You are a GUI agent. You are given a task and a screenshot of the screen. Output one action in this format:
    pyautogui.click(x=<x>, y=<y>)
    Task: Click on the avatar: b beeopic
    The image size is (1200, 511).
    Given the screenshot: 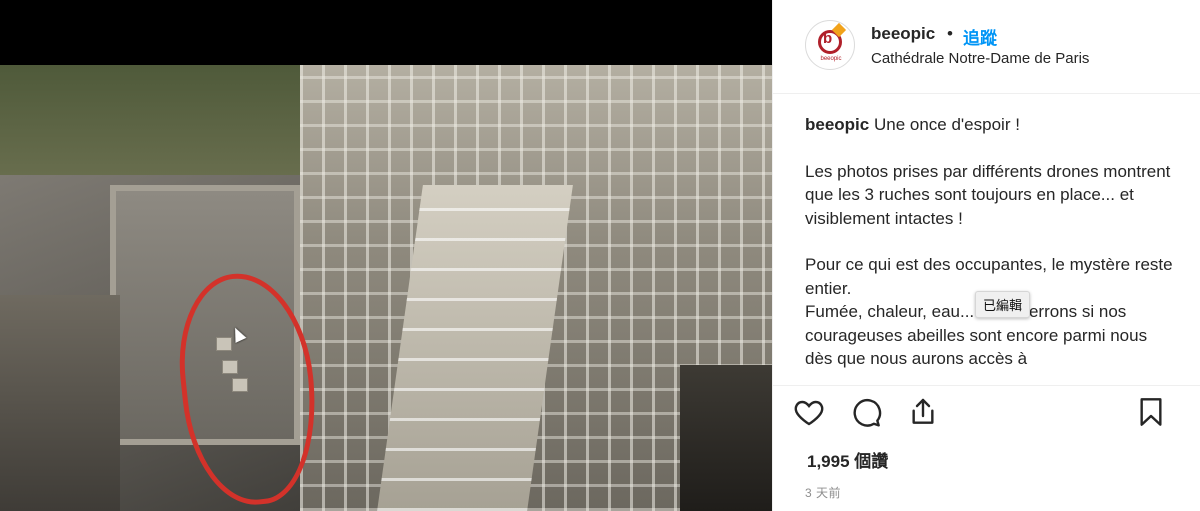 What is the action you would take?
    pyautogui.click(x=830, y=45)
    